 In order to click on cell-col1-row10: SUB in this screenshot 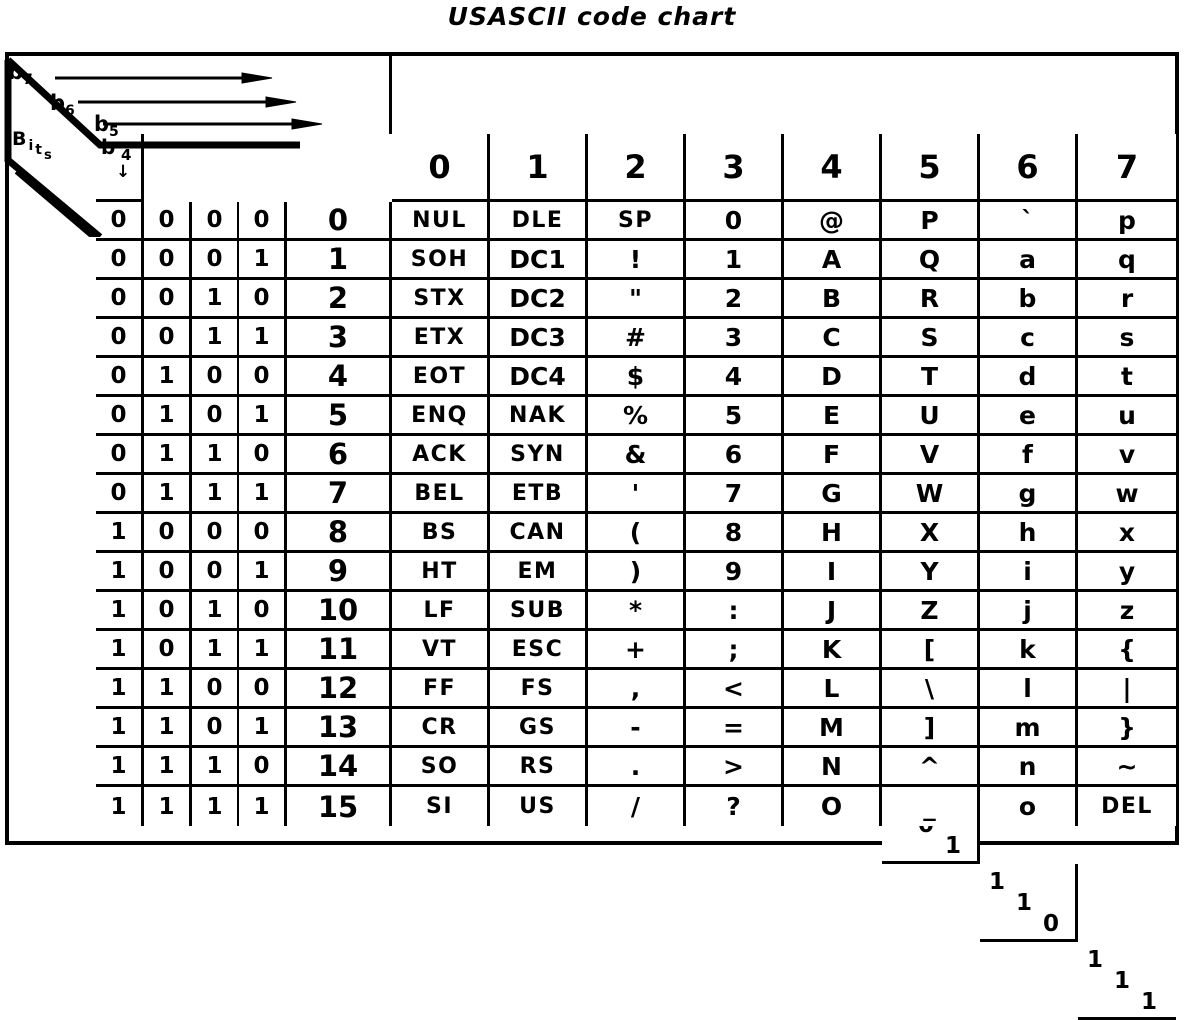, I will do `click(539, 611)`.